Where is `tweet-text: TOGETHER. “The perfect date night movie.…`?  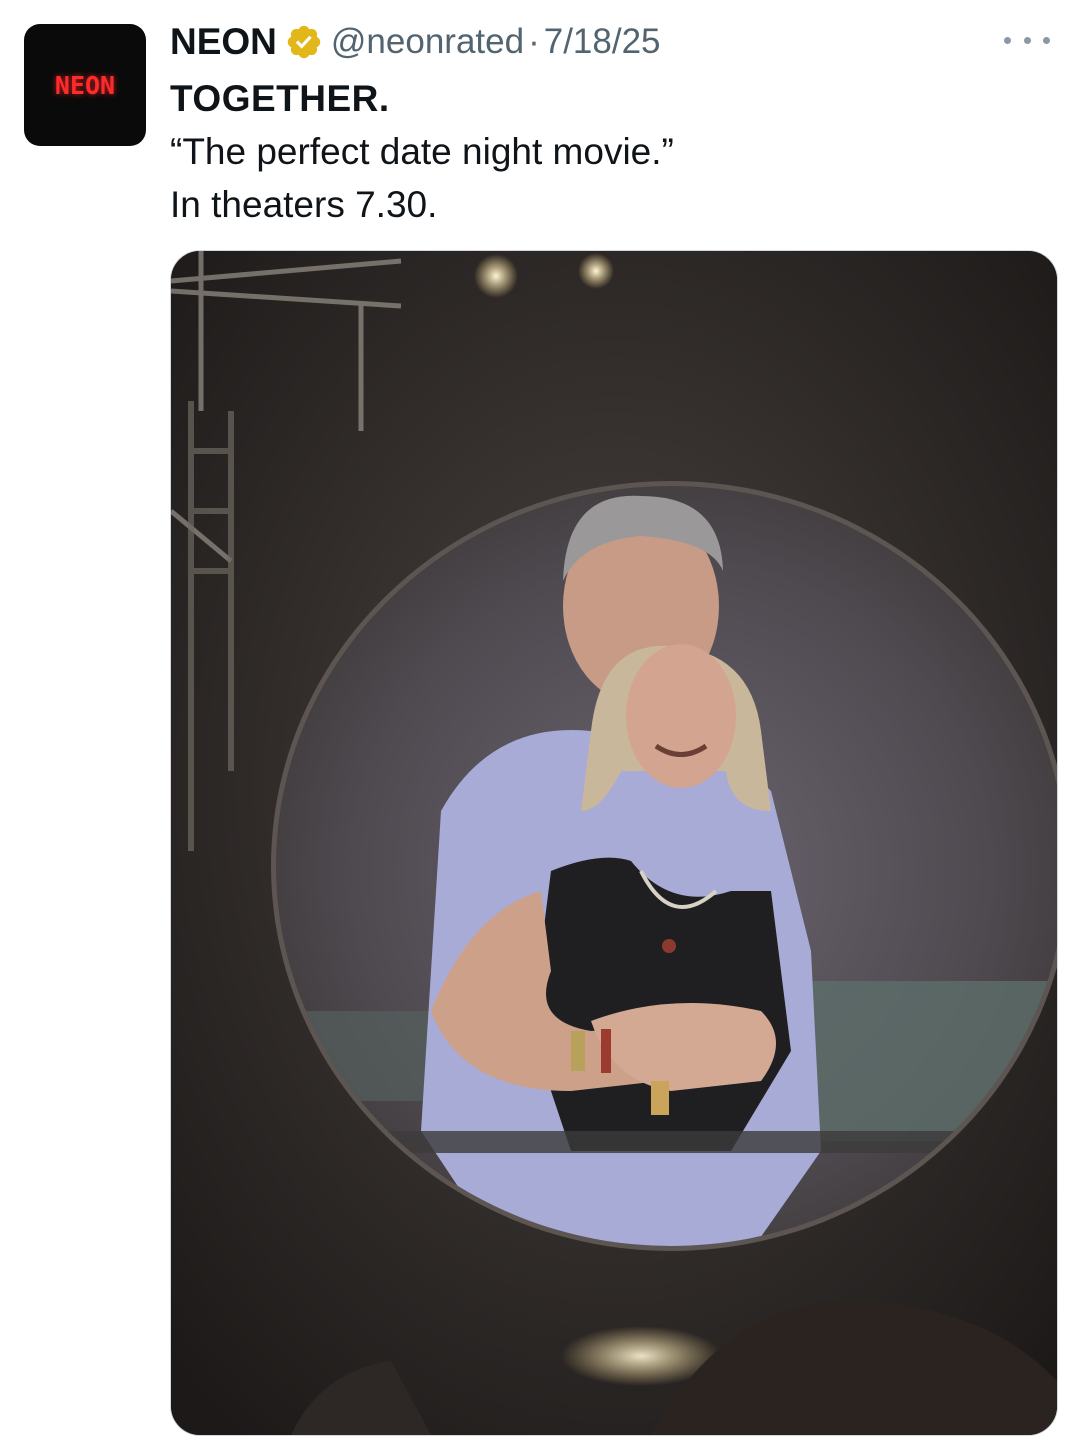
tweet-text: TOGETHER. “The perfect date night movie.… is located at coordinates (610, 151).